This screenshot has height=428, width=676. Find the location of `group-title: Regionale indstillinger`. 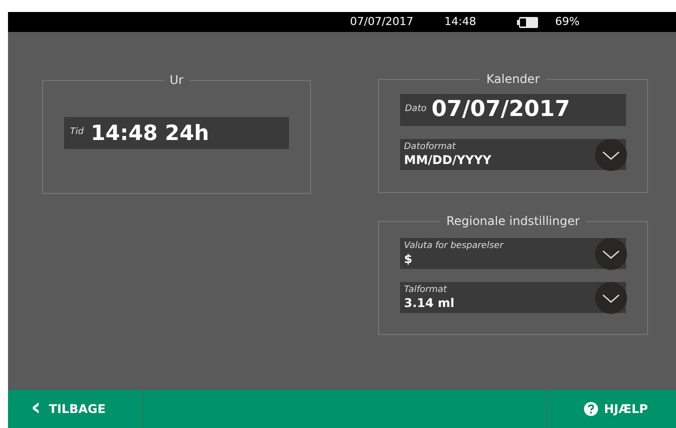

group-title: Regionale indstillinger is located at coordinates (513, 221).